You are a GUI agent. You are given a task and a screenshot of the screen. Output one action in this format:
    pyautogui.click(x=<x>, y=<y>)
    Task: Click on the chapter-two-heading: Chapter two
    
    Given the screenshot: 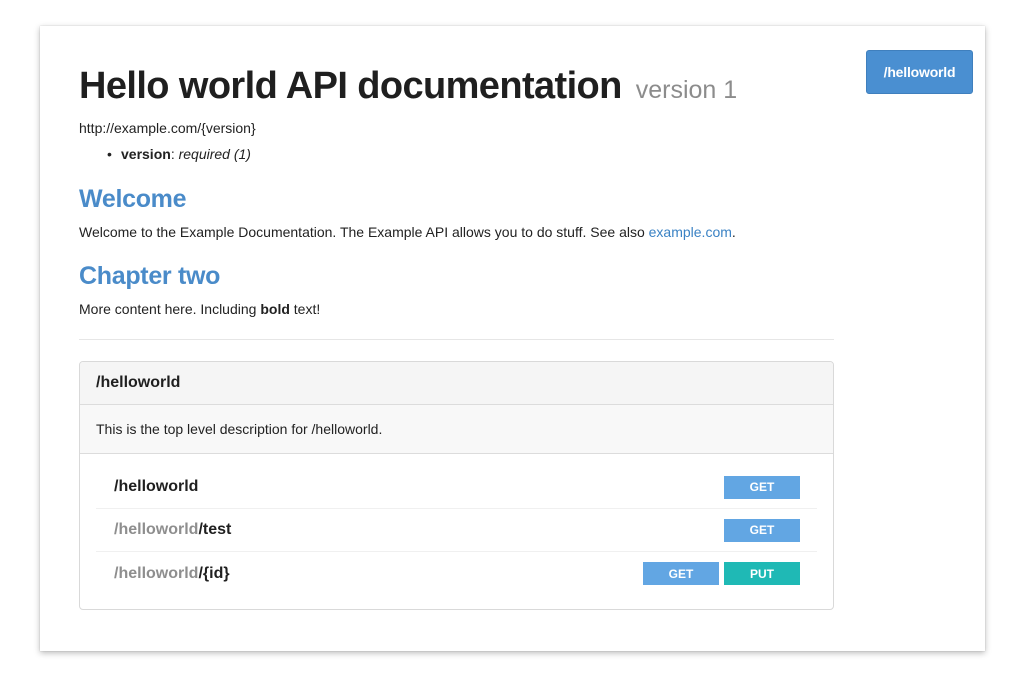 What is the action you would take?
    pyautogui.click(x=150, y=276)
    